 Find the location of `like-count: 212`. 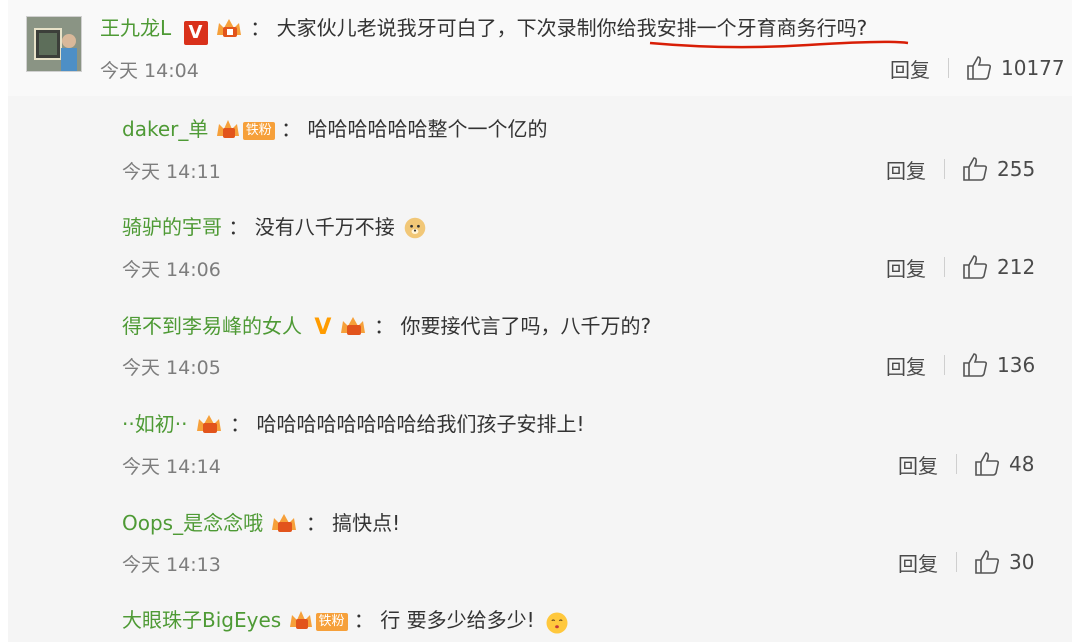

like-count: 212 is located at coordinates (1016, 267).